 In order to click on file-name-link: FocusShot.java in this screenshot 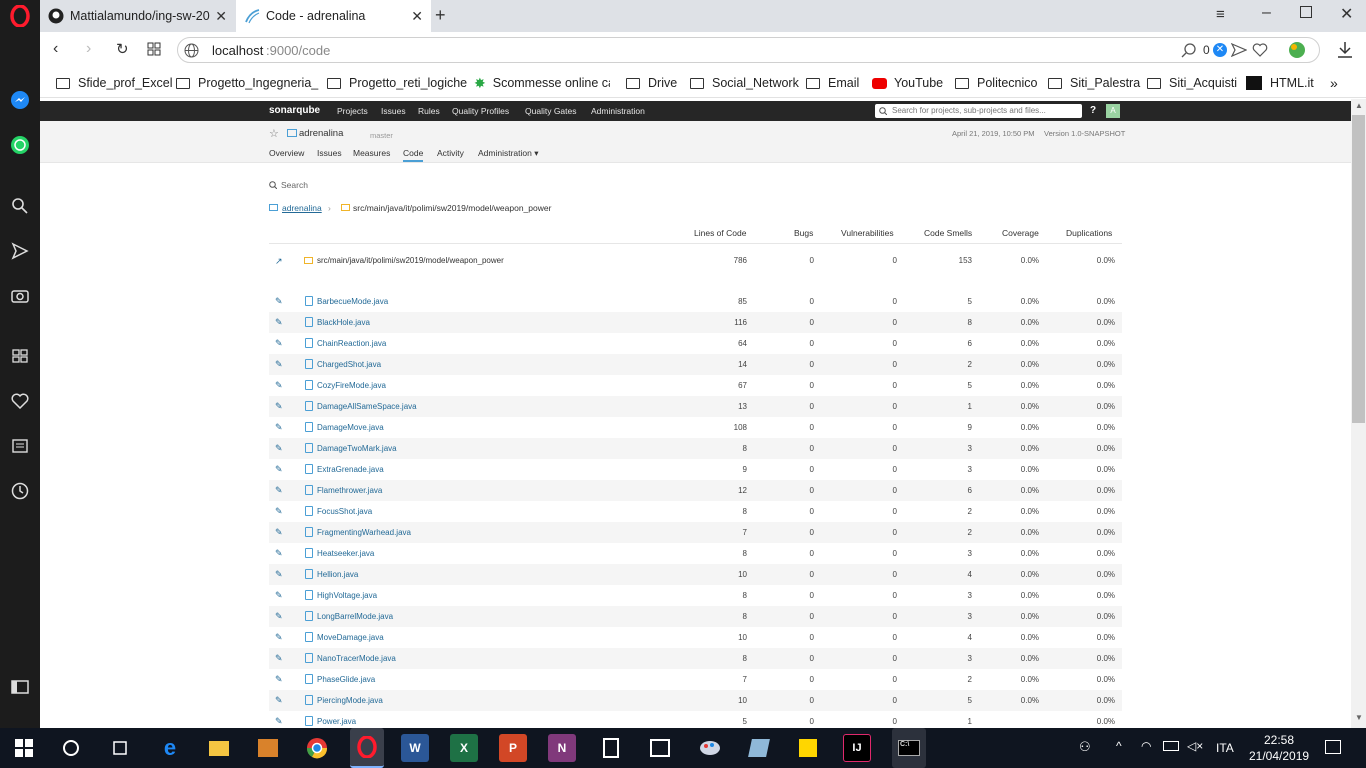, I will do `click(344, 511)`.